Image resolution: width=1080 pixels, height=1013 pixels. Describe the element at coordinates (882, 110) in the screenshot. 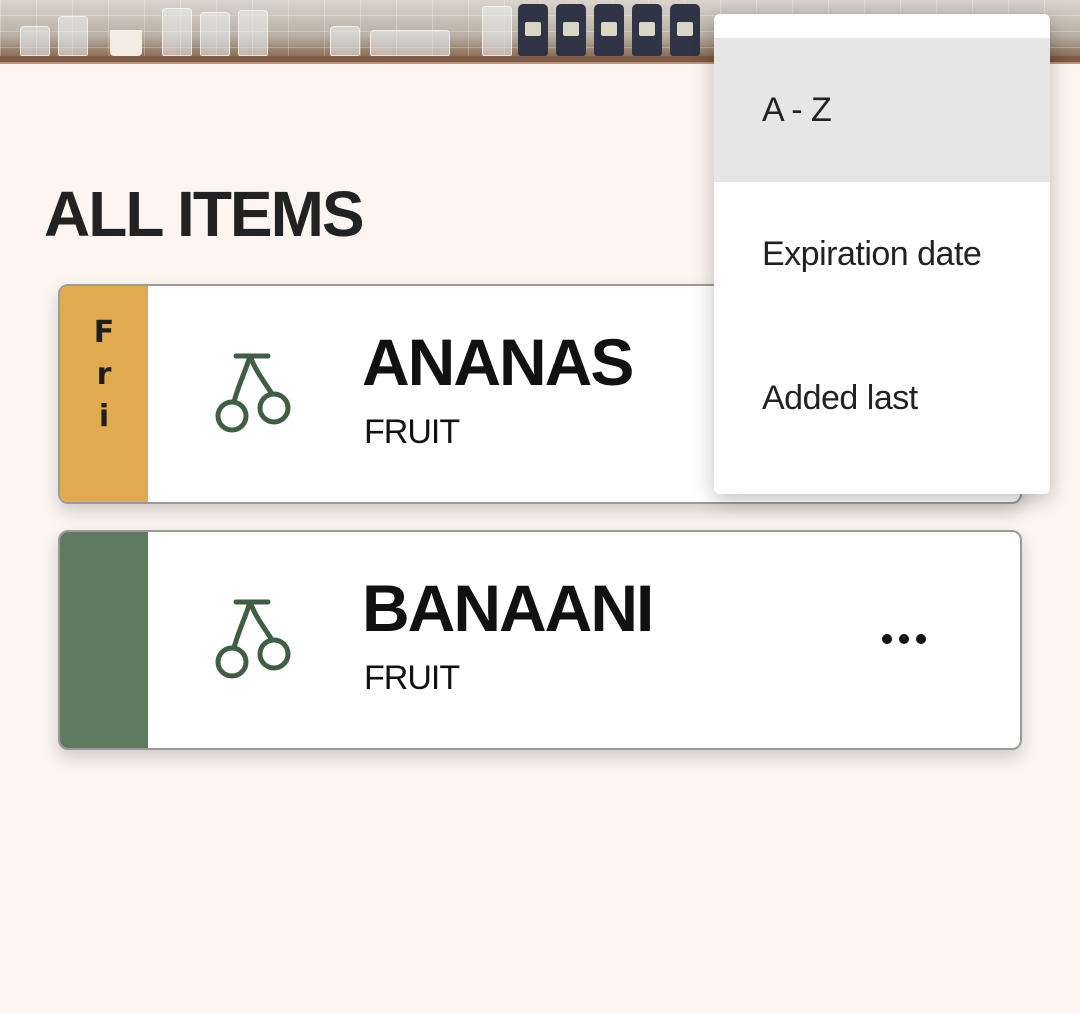

I see `sort-option-a-z: A - Z` at that location.